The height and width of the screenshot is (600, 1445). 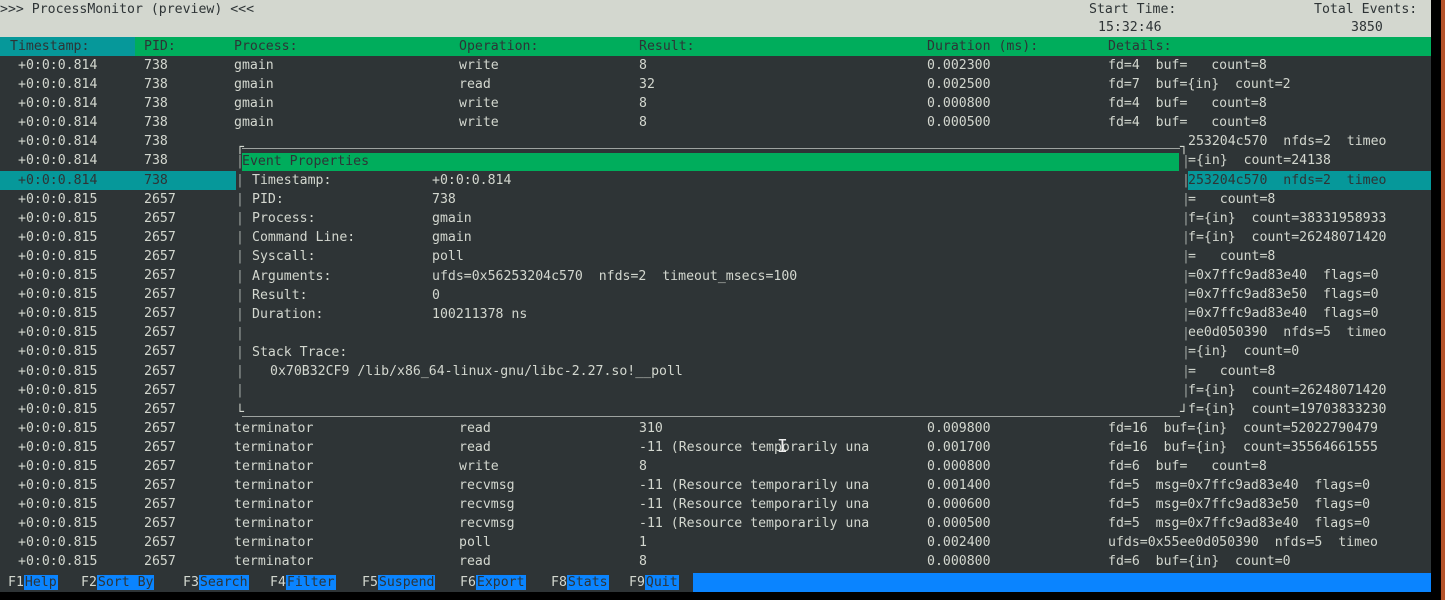 What do you see at coordinates (468, 582) in the screenshot?
I see `fkey-code: F6` at bounding box center [468, 582].